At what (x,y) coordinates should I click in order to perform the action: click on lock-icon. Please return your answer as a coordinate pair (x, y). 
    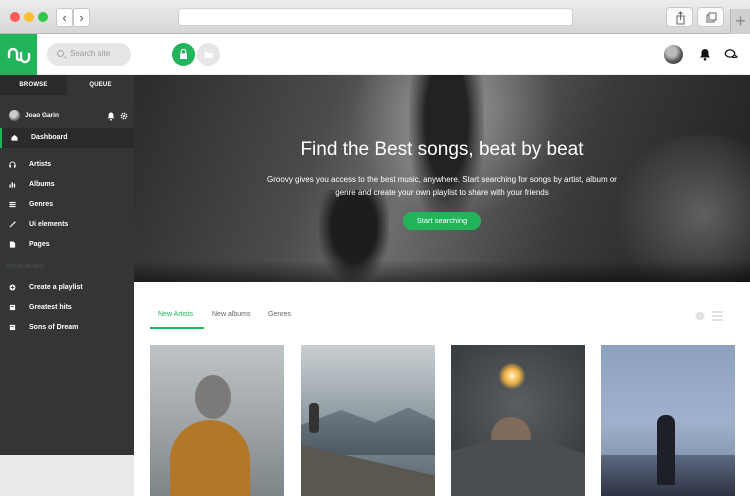
    Looking at the image, I should click on (183, 53).